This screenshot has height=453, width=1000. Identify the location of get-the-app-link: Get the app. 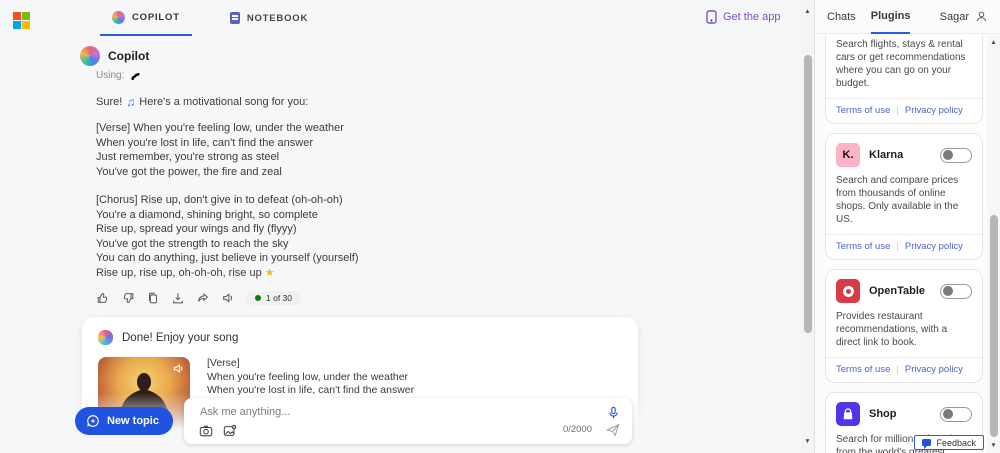
(743, 17).